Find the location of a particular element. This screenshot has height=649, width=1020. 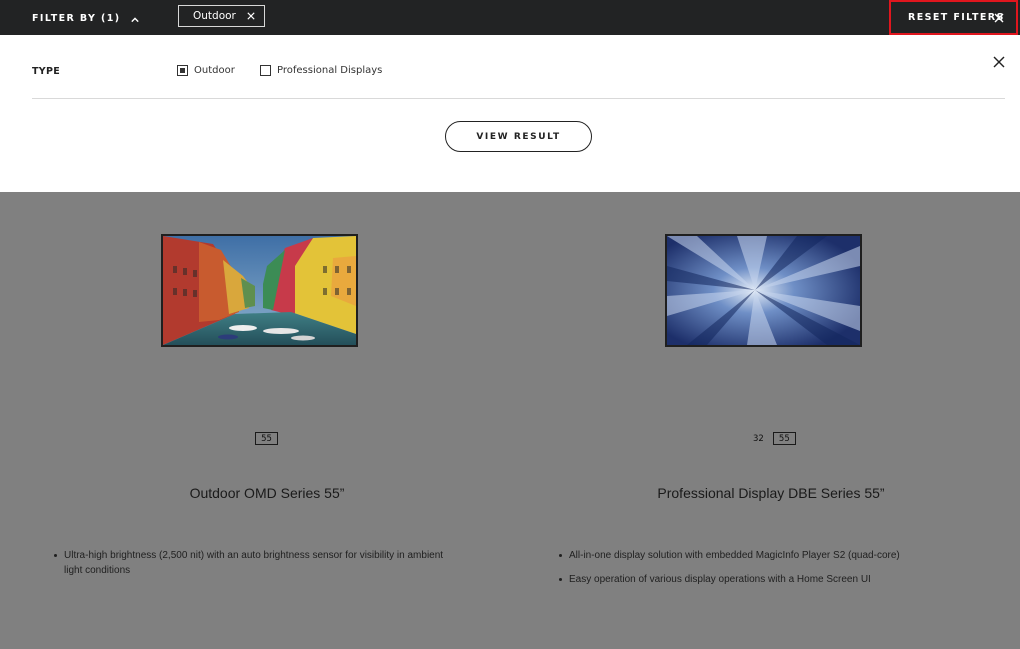

abstract-blue-image is located at coordinates (763, 290).